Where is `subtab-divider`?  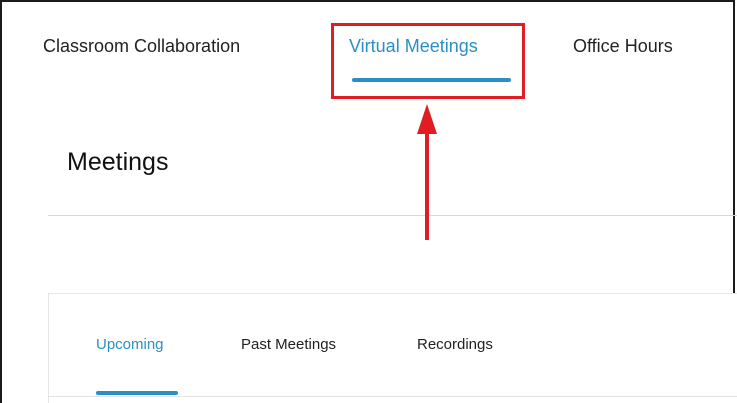 subtab-divider is located at coordinates (392, 396).